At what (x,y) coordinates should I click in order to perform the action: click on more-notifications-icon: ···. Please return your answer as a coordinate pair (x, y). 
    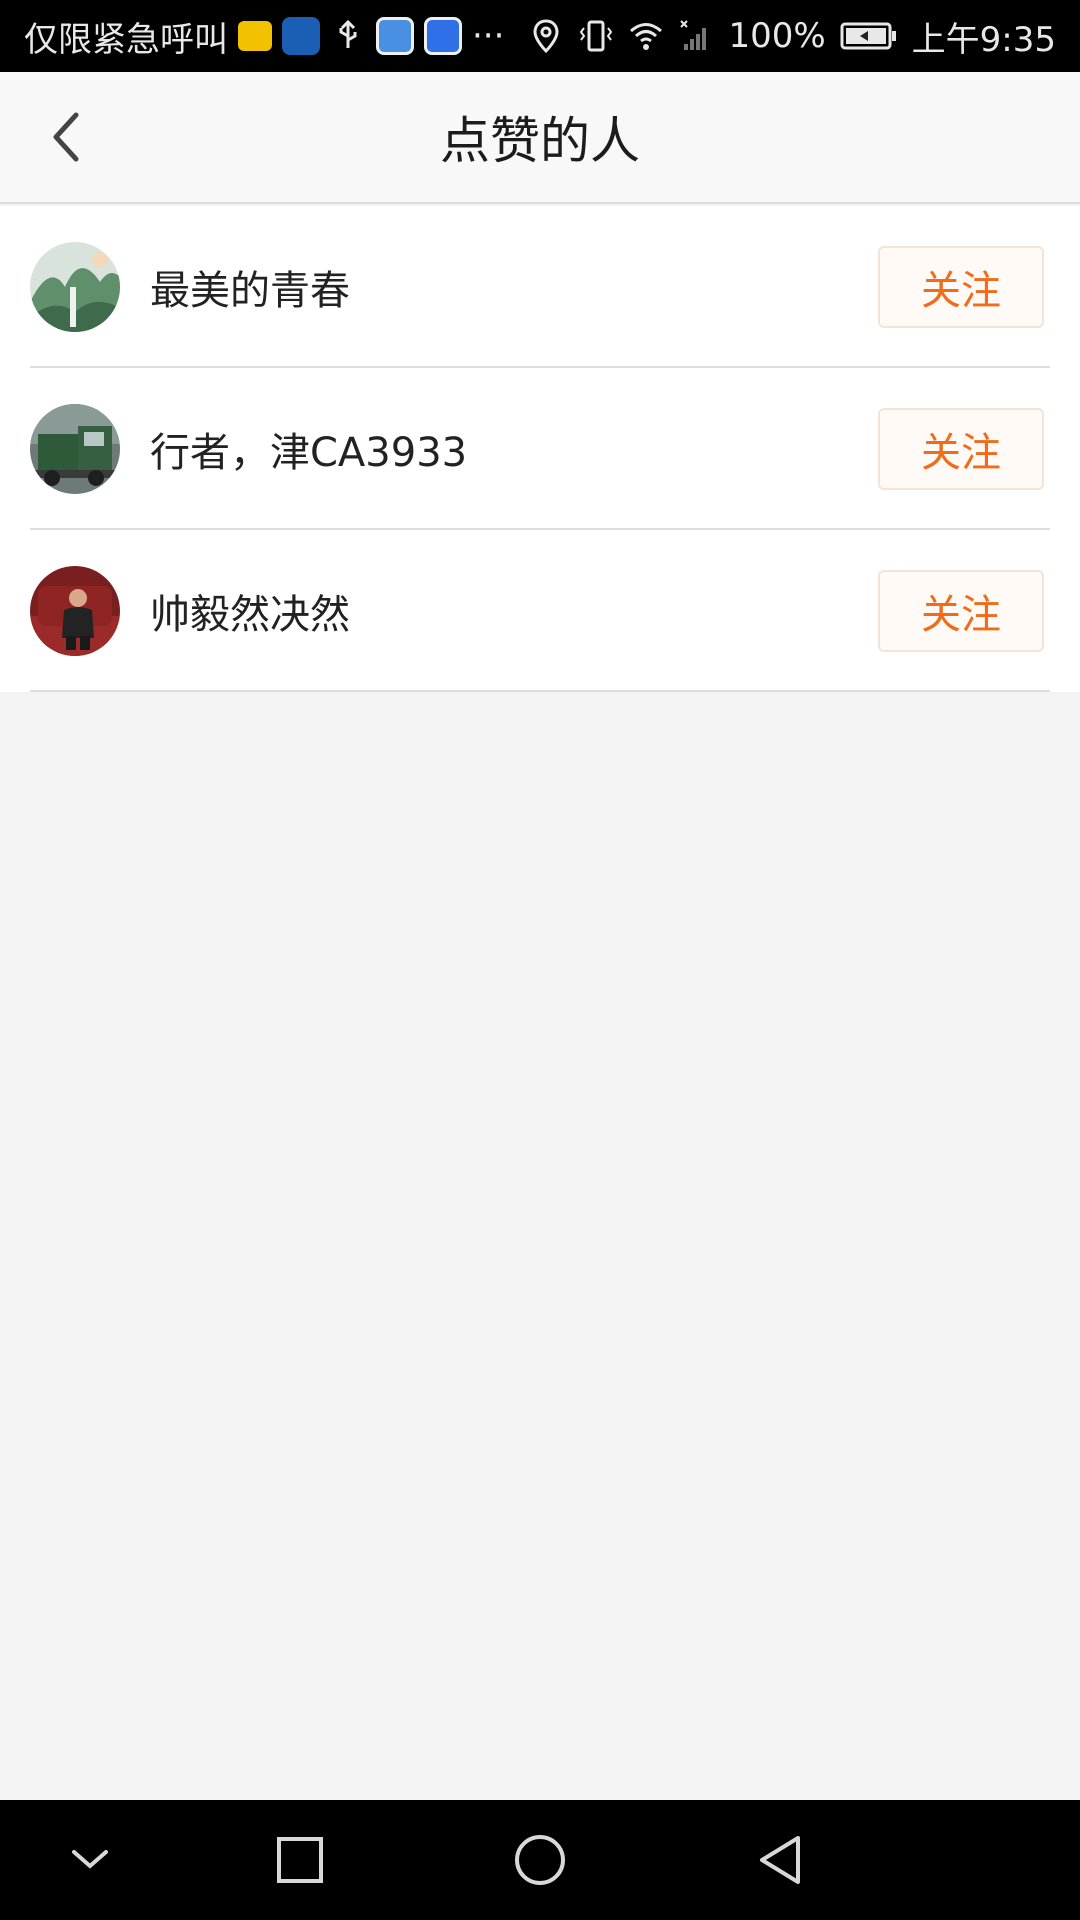
    Looking at the image, I should click on (488, 36).